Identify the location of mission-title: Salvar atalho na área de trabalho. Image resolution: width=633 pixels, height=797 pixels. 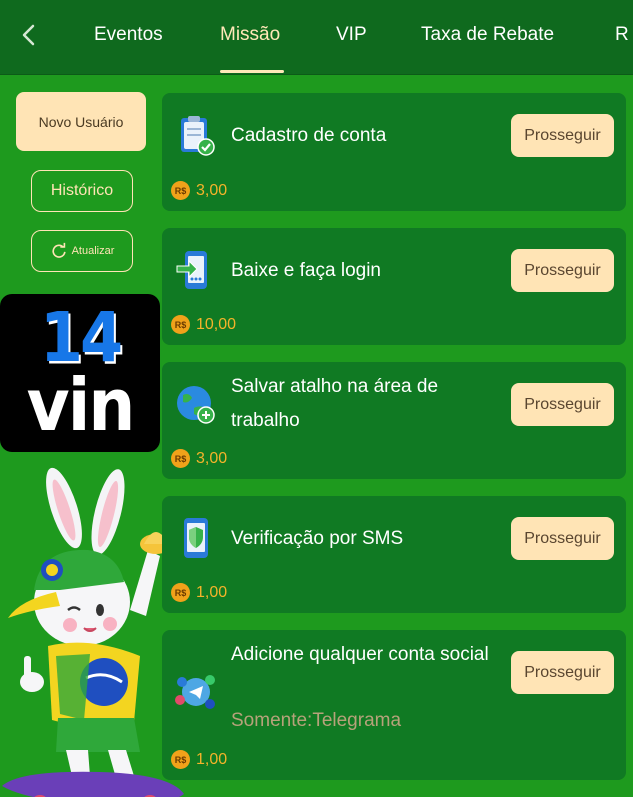
(335, 403).